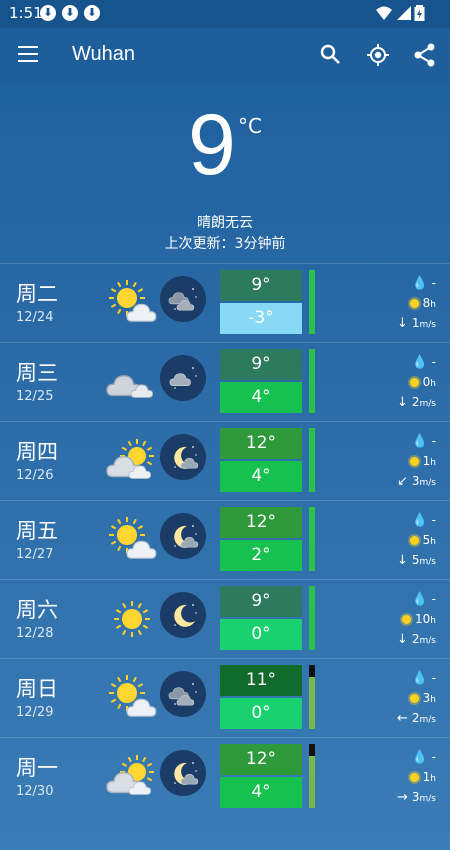 Image resolution: width=450 pixels, height=850 pixels. I want to click on status-time: 1:51, so click(26, 13).